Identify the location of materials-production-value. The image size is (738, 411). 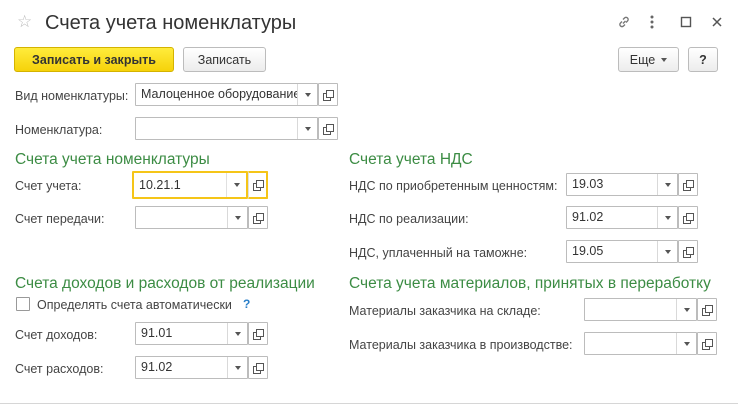
(630, 343).